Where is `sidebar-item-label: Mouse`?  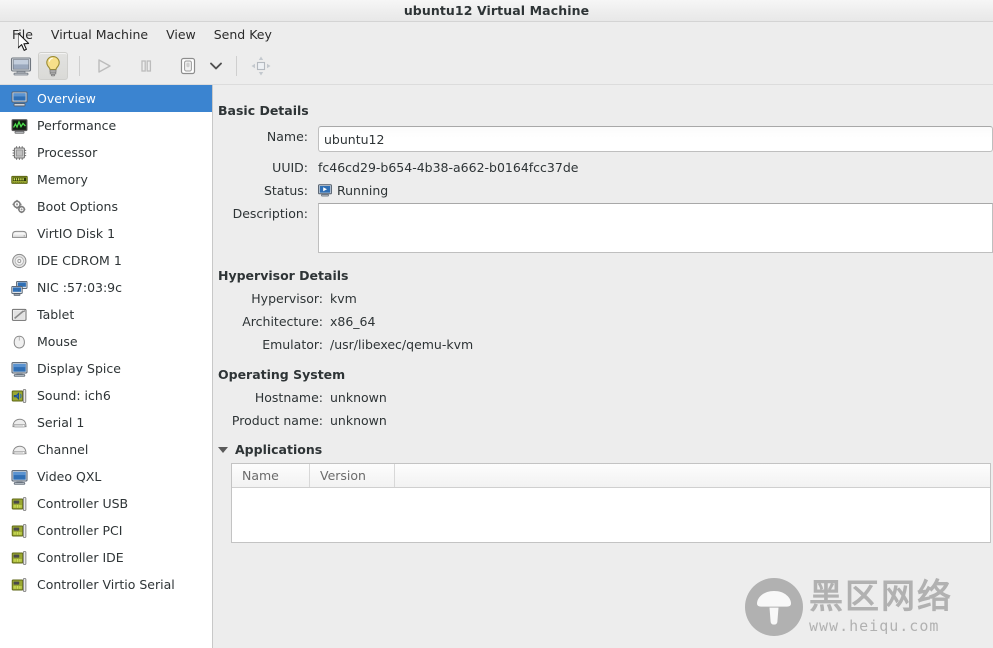 sidebar-item-label: Mouse is located at coordinates (57, 341).